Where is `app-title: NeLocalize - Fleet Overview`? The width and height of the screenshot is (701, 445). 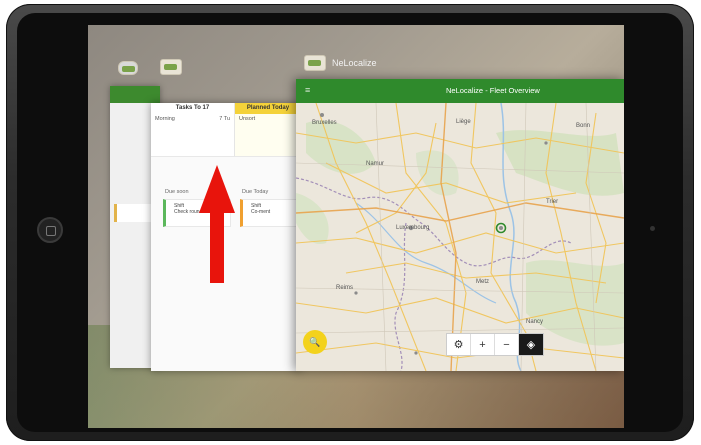 app-title: NeLocalize - Fleet Overview is located at coordinates (493, 90).